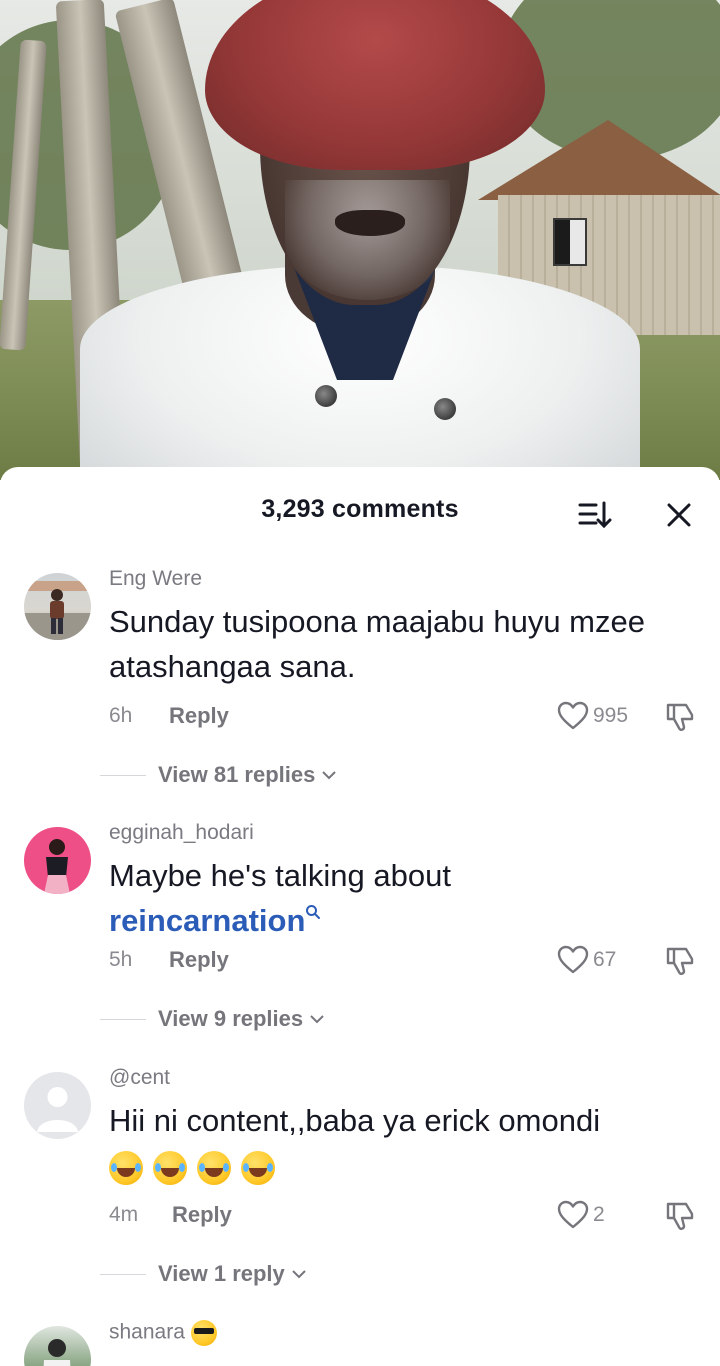 The image size is (720, 1366). What do you see at coordinates (139, 1078) in the screenshot?
I see `comment-username: @cent` at bounding box center [139, 1078].